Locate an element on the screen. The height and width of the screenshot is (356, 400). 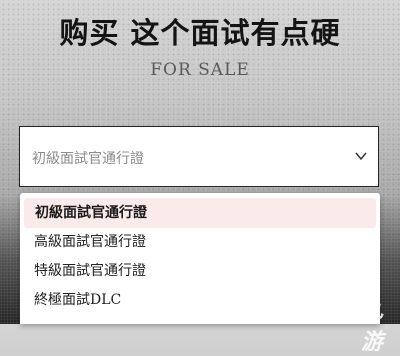
watermark-logo-icon is located at coordinates (346, 306).